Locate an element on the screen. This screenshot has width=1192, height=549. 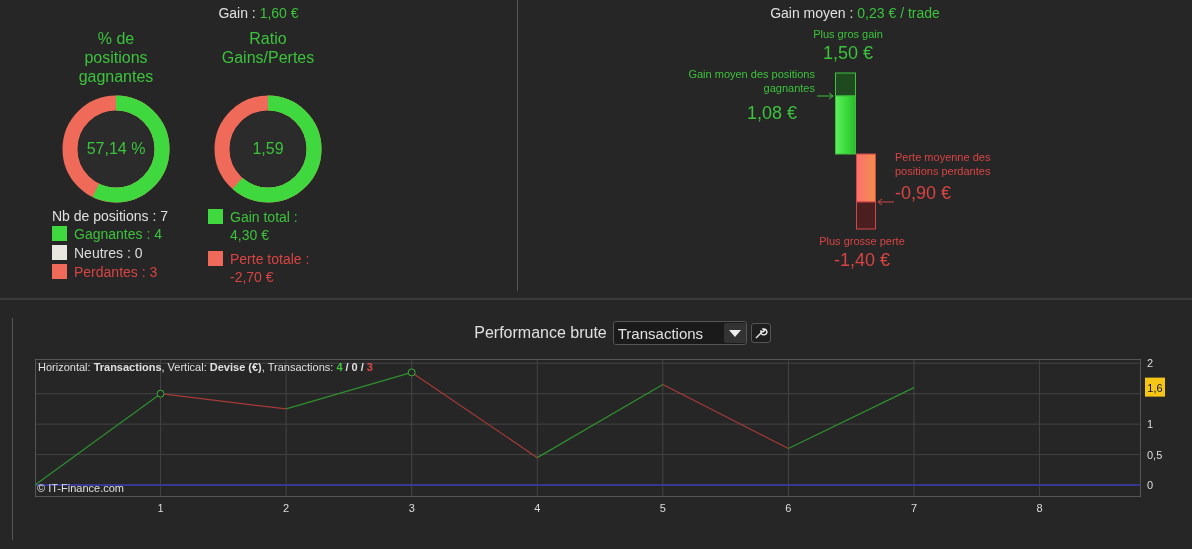
positions-count: Nb de positions : 7 is located at coordinates (110, 216).